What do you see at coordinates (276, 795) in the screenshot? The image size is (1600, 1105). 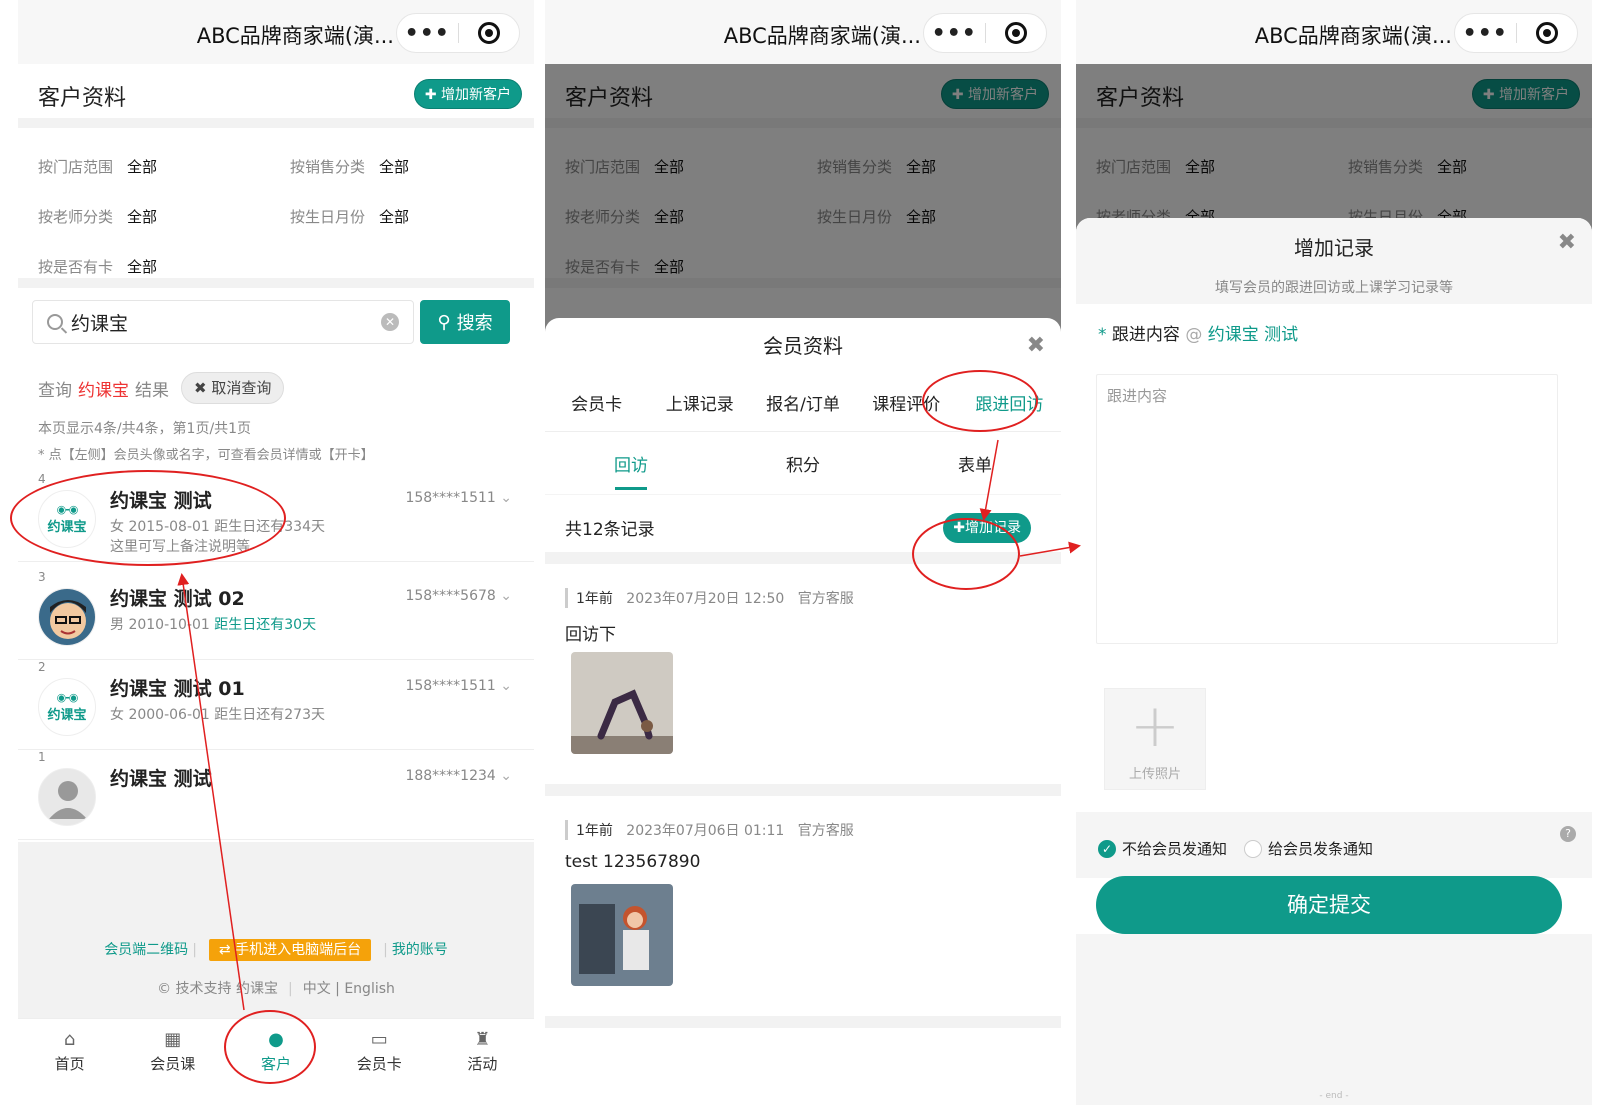 I see `list-item: 1 约课宝 测试 188****1234` at bounding box center [276, 795].